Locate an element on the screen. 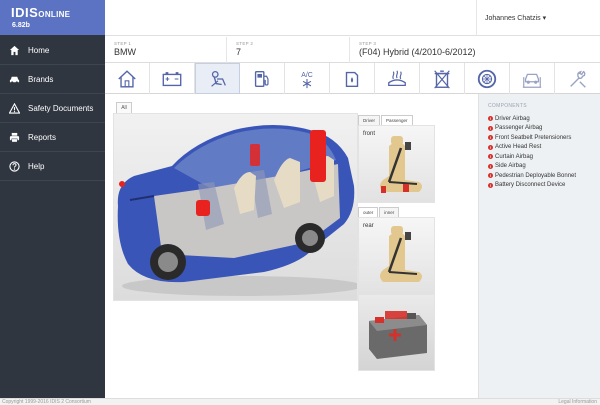  tool-air-conditioning: A/C is located at coordinates (307, 78).